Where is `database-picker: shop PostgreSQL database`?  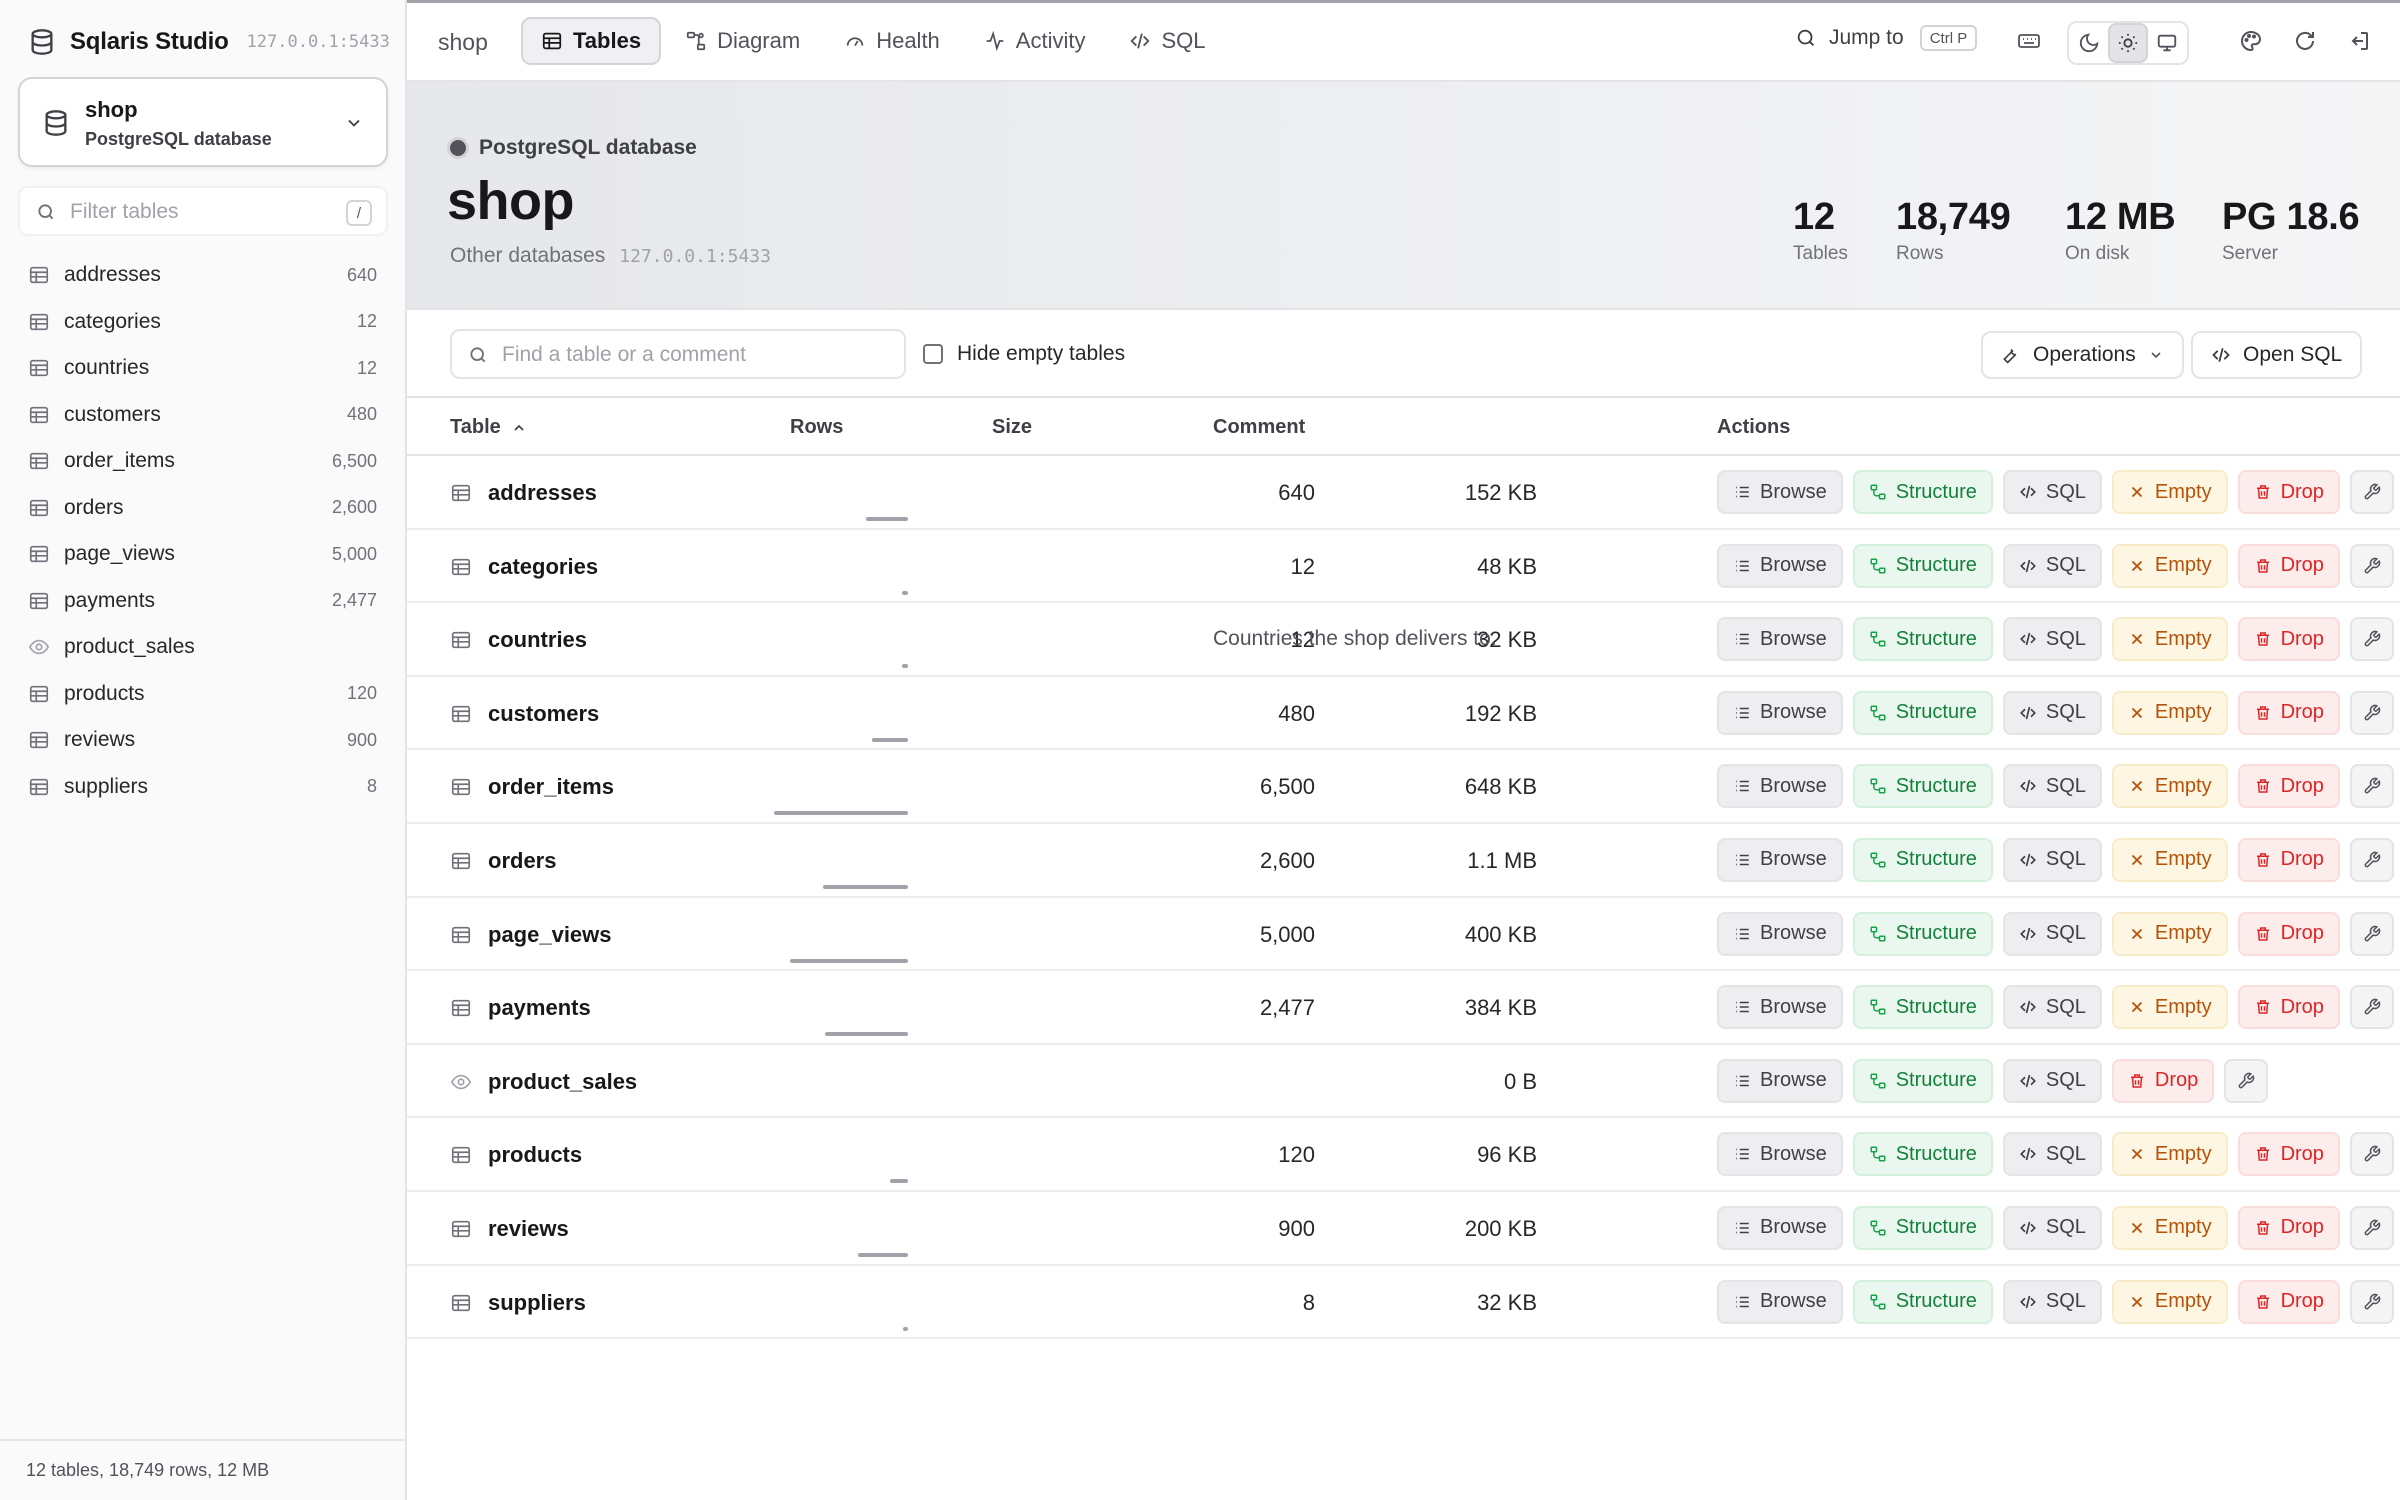 database-picker: shop PostgreSQL database is located at coordinates (203, 122).